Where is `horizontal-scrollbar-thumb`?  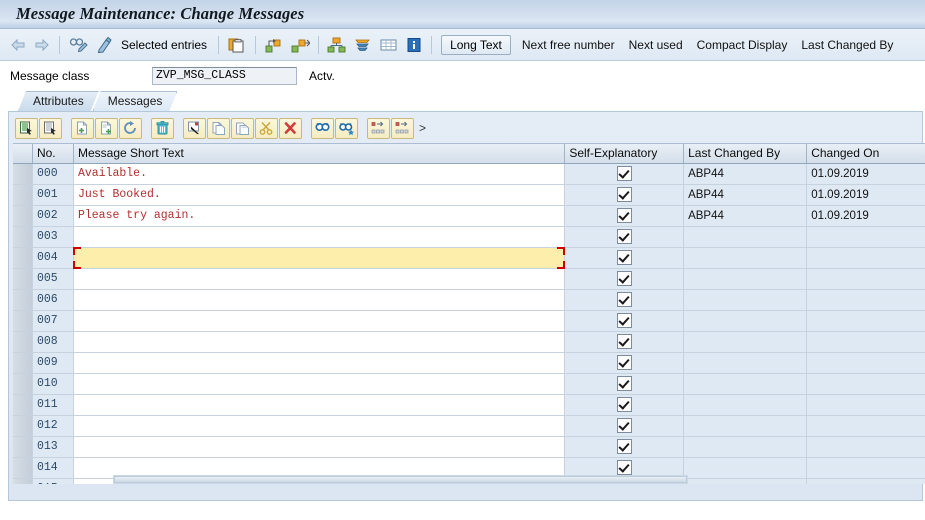
horizontal-scrollbar-thumb is located at coordinates (400, 479).